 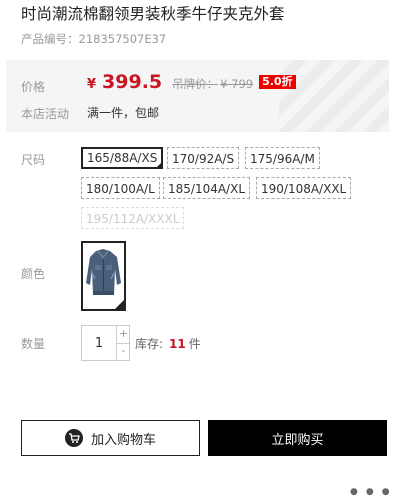 What do you see at coordinates (122, 39) in the screenshot?
I see `product-code-value: 218357507E37` at bounding box center [122, 39].